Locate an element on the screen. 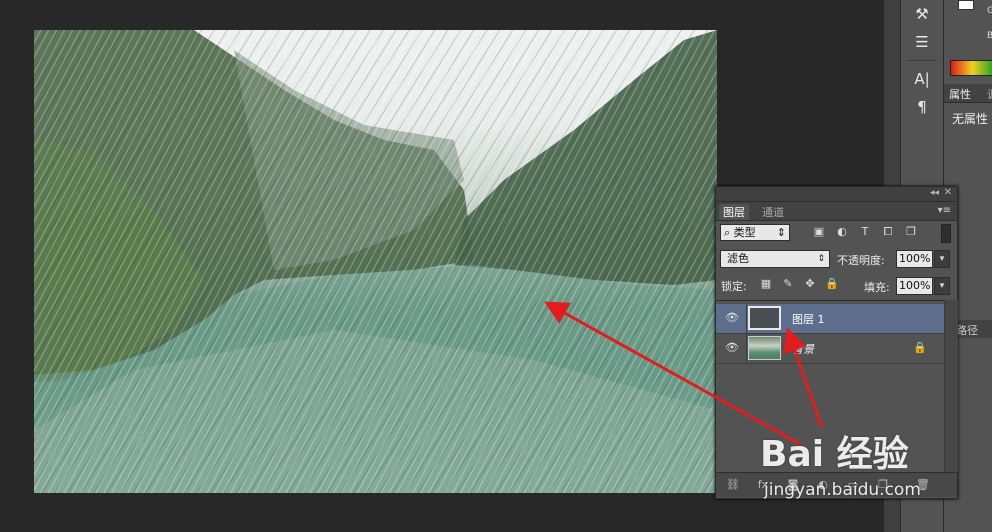  collapse-icon: ◂◂ is located at coordinates (934, 193).